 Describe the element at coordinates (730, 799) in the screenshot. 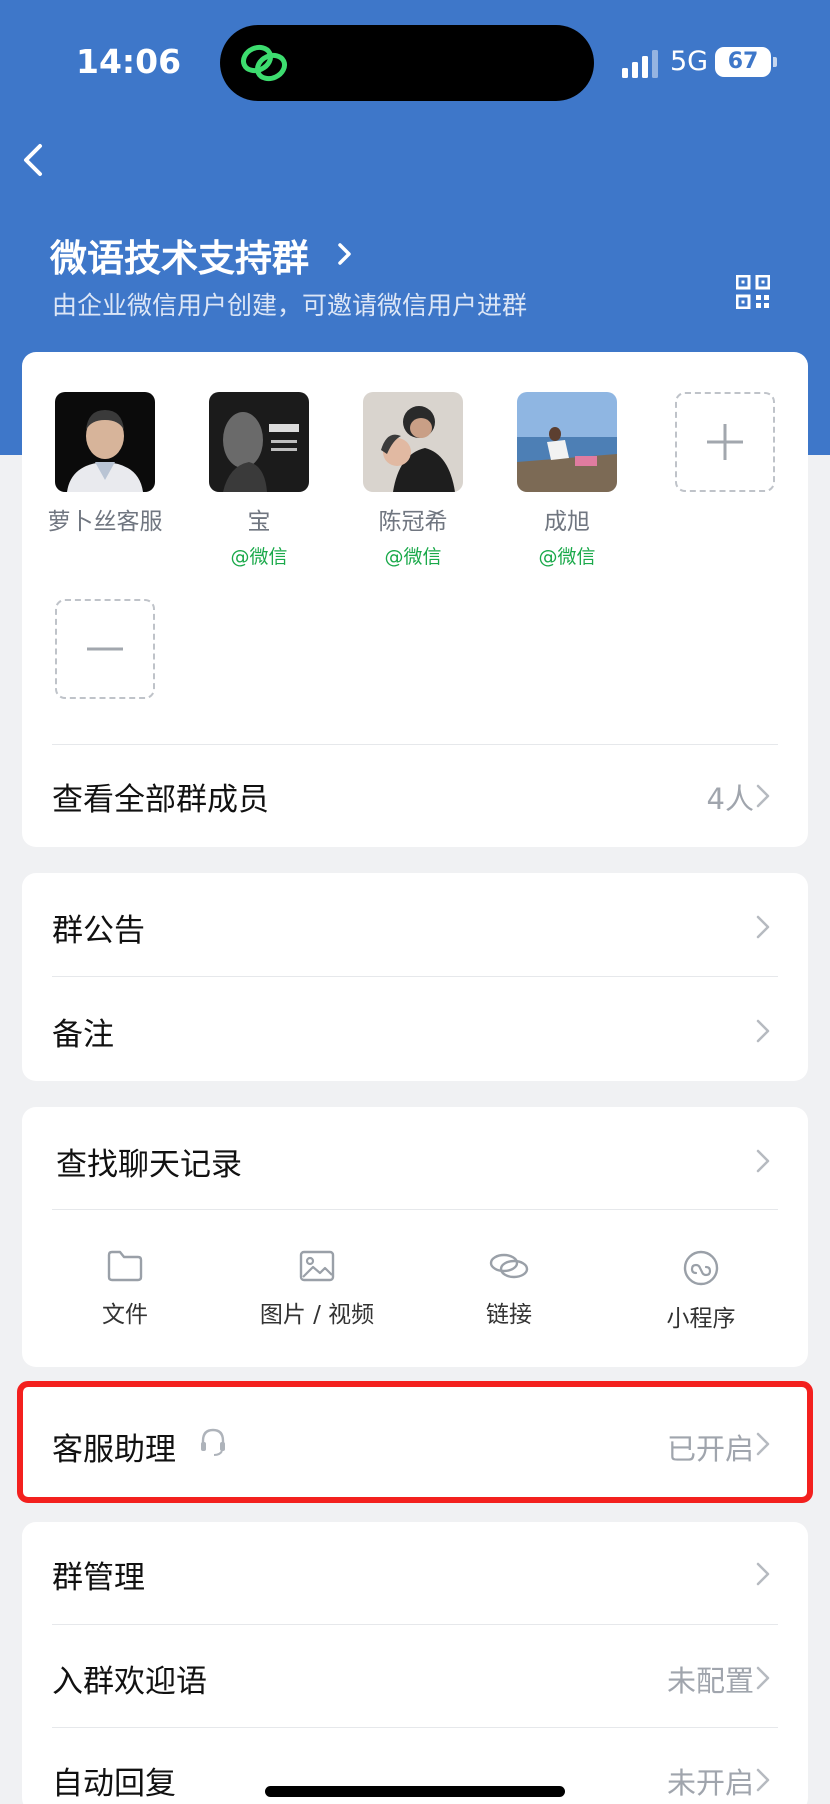

I see `member-count: 4人` at that location.